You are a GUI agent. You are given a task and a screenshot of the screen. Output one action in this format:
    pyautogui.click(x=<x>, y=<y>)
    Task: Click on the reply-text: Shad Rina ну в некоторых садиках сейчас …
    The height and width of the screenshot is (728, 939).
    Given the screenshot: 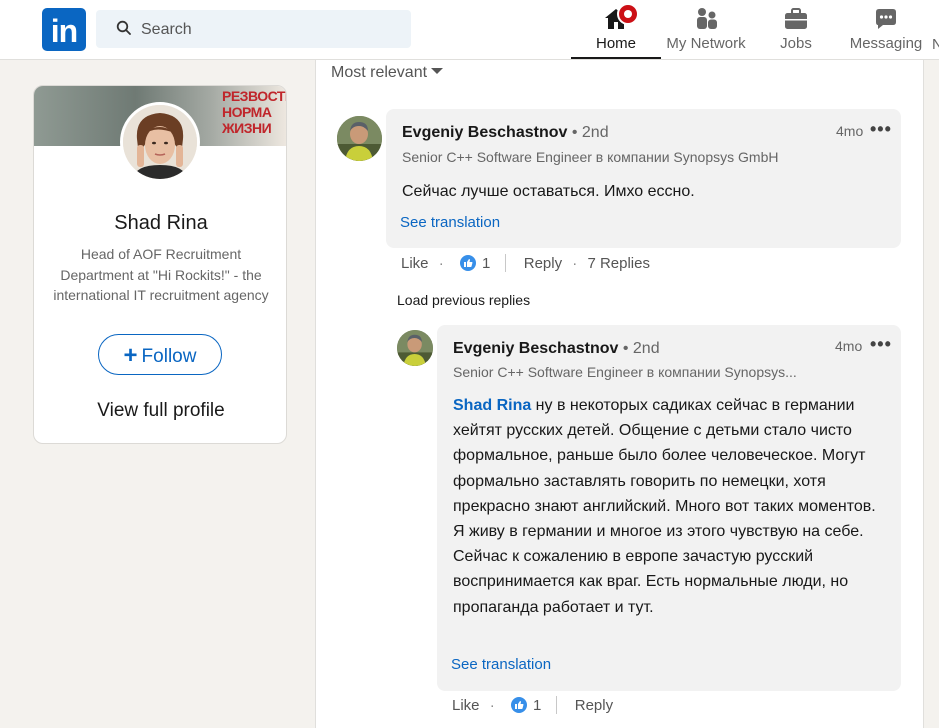 What is the action you would take?
    pyautogui.click(x=665, y=506)
    